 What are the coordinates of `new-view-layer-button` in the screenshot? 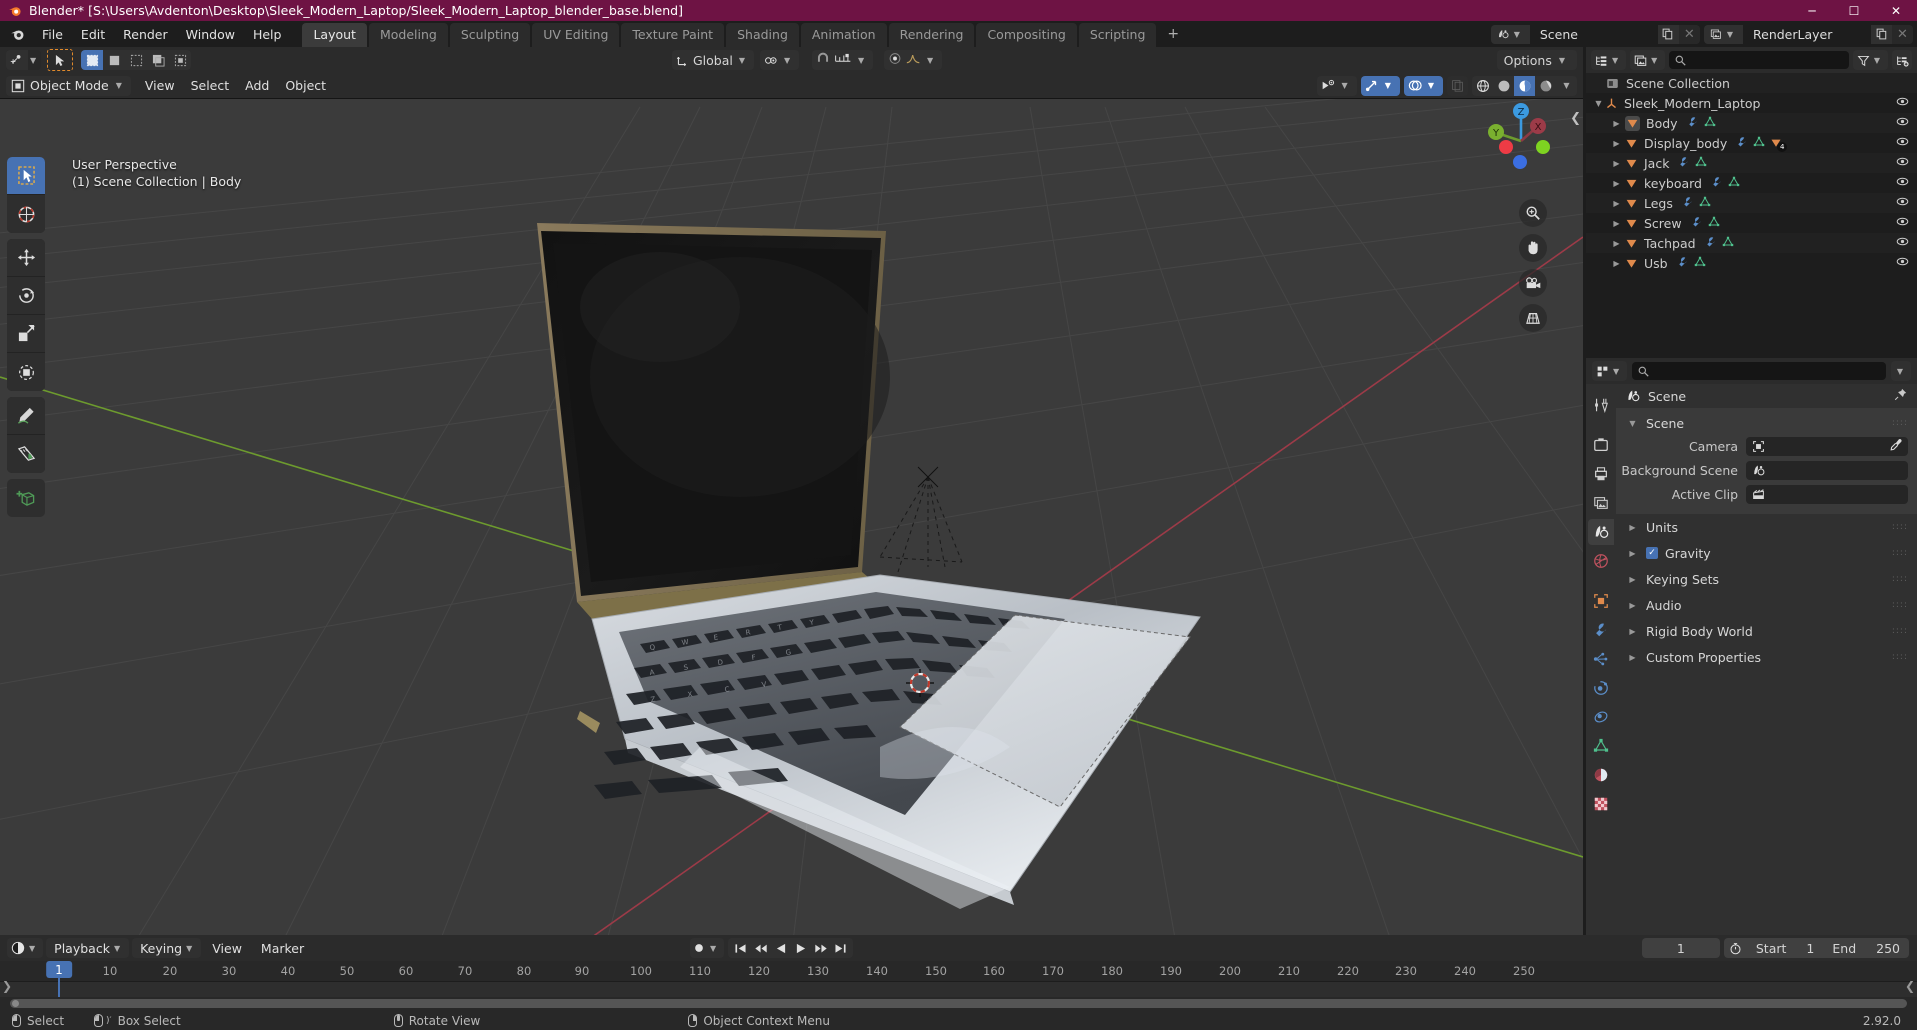 It's located at (1881, 34).